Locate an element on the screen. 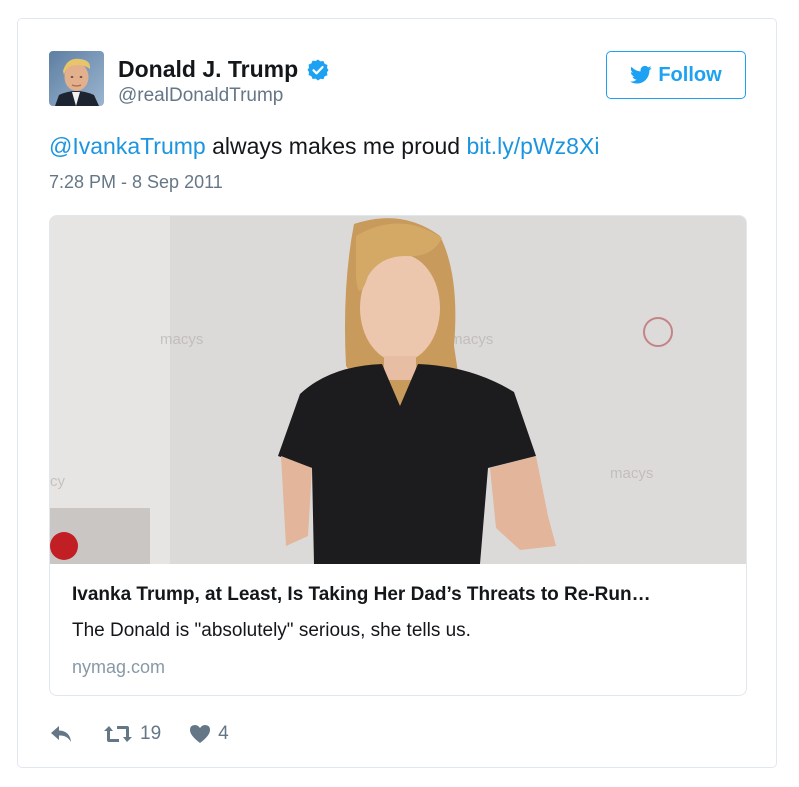 The height and width of the screenshot is (787, 799). follow-label: Follow is located at coordinates (690, 74).